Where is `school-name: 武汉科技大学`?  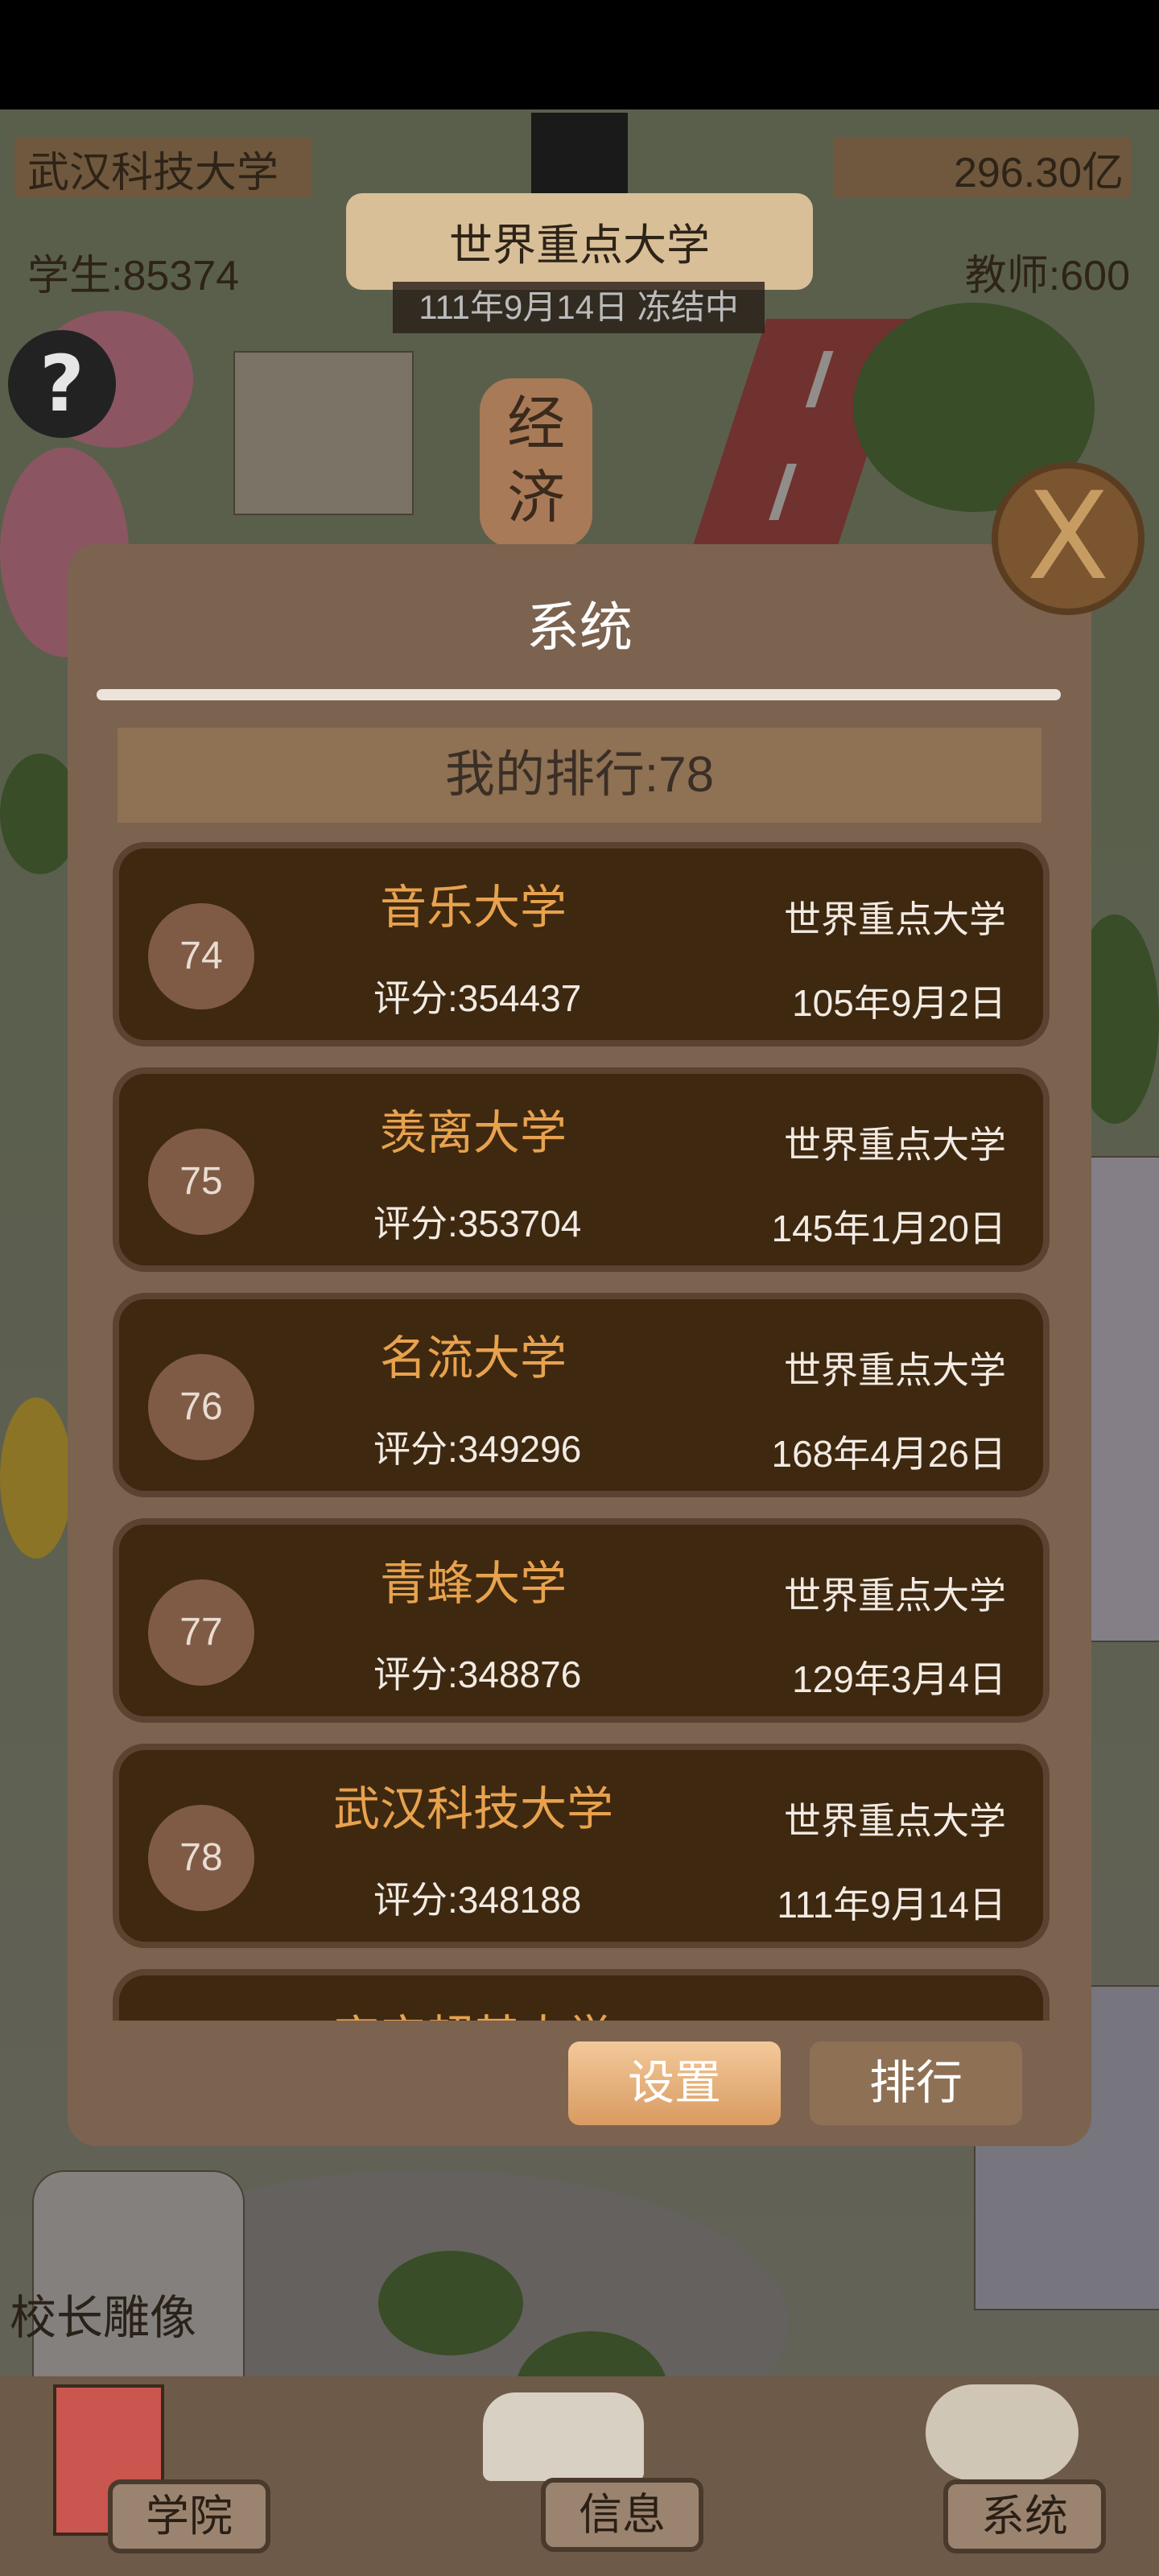
school-name: 武汉科技大学 is located at coordinates (153, 173).